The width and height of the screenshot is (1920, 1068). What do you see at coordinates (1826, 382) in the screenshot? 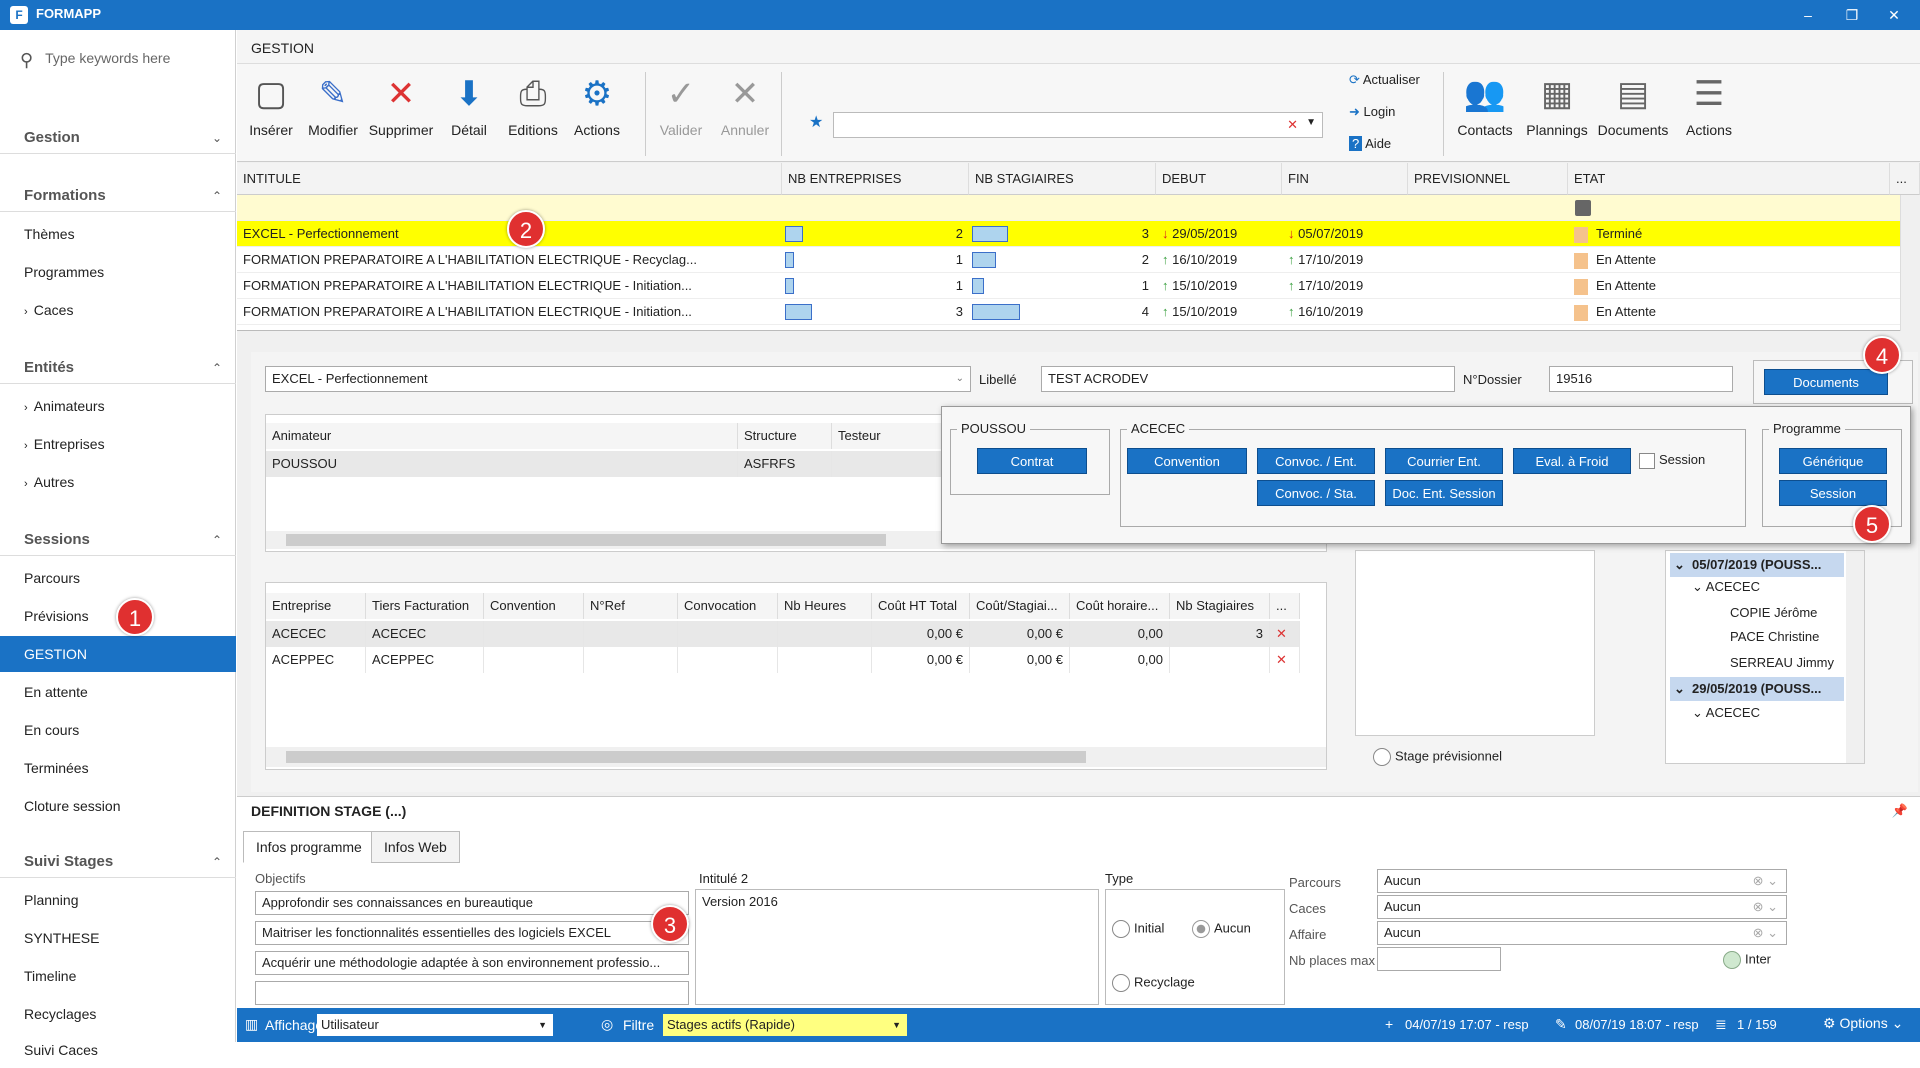
I see `documents-button: Documents` at bounding box center [1826, 382].